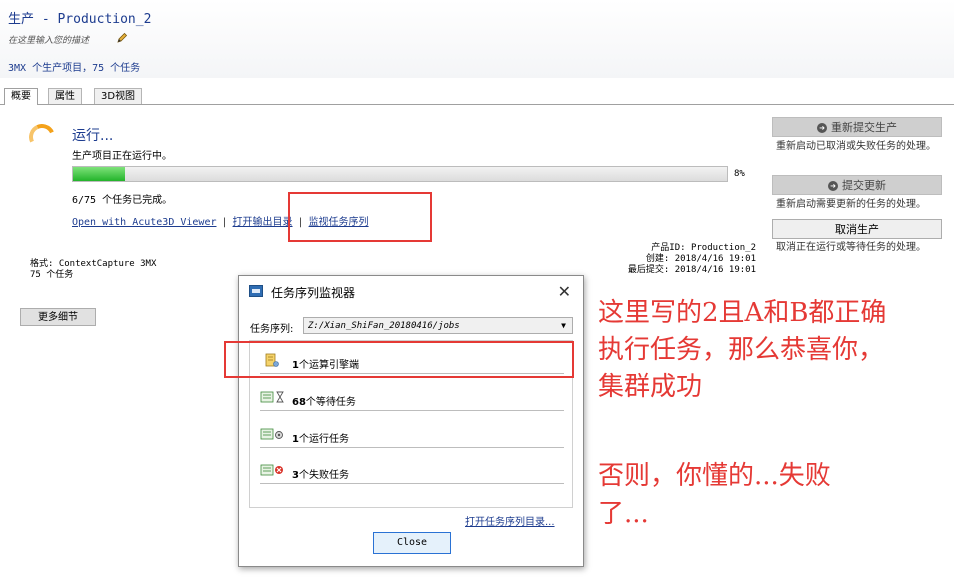  Describe the element at coordinates (52, 275) in the screenshot. I see `tasks-line: 75 个任务` at that location.